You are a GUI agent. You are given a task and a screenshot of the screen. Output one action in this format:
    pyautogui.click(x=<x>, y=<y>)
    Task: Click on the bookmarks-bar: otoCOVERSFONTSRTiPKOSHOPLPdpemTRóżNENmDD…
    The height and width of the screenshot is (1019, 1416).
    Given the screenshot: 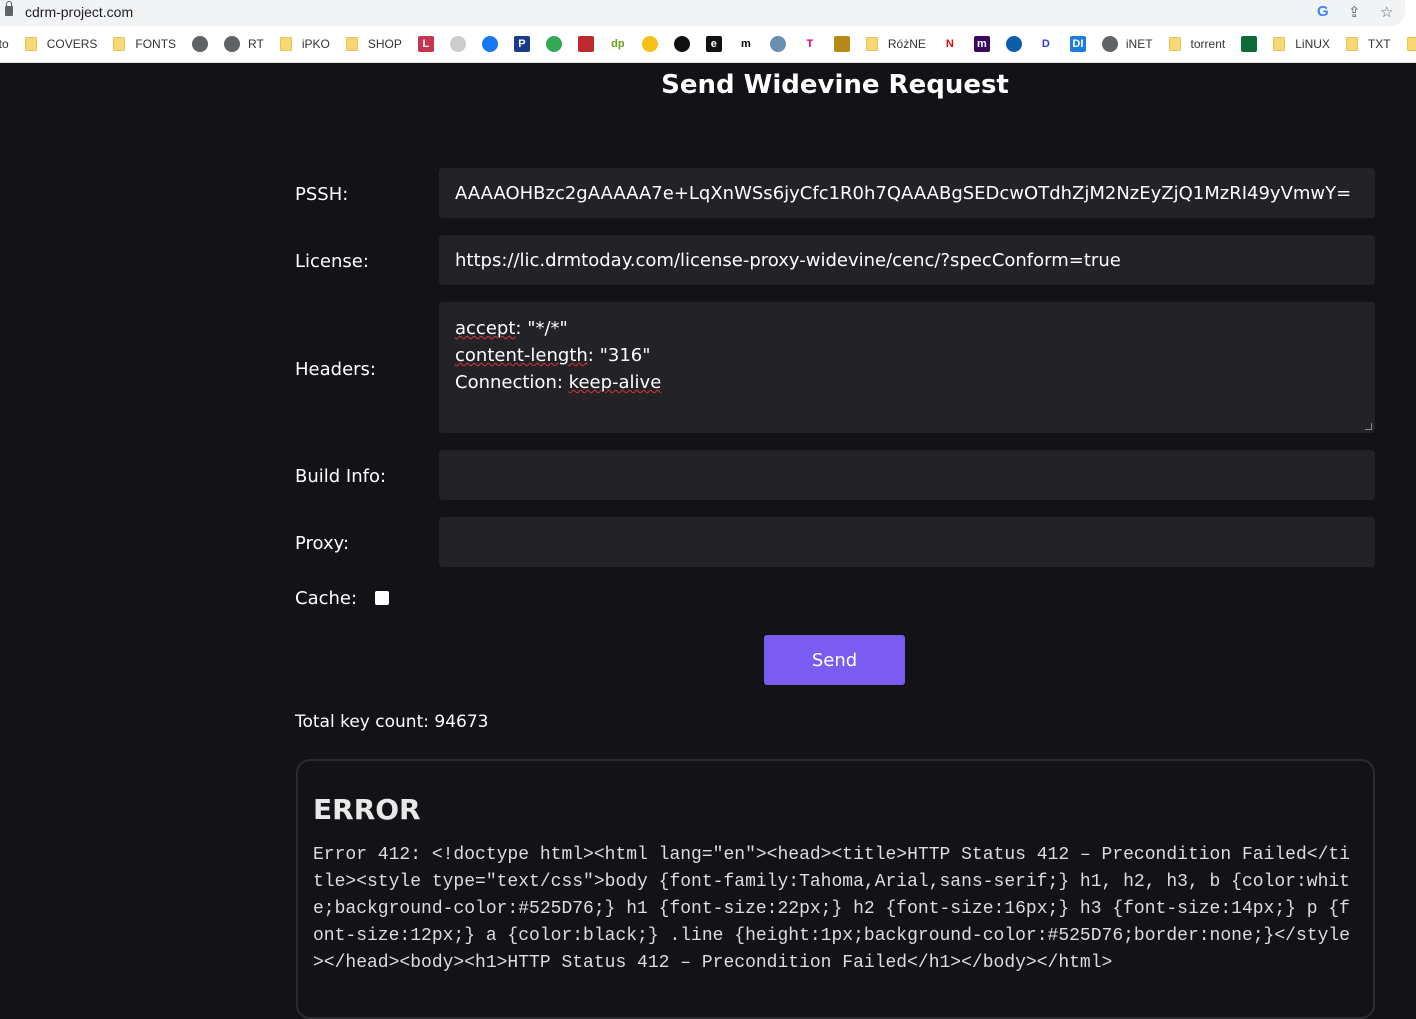 What is the action you would take?
    pyautogui.click(x=708, y=44)
    